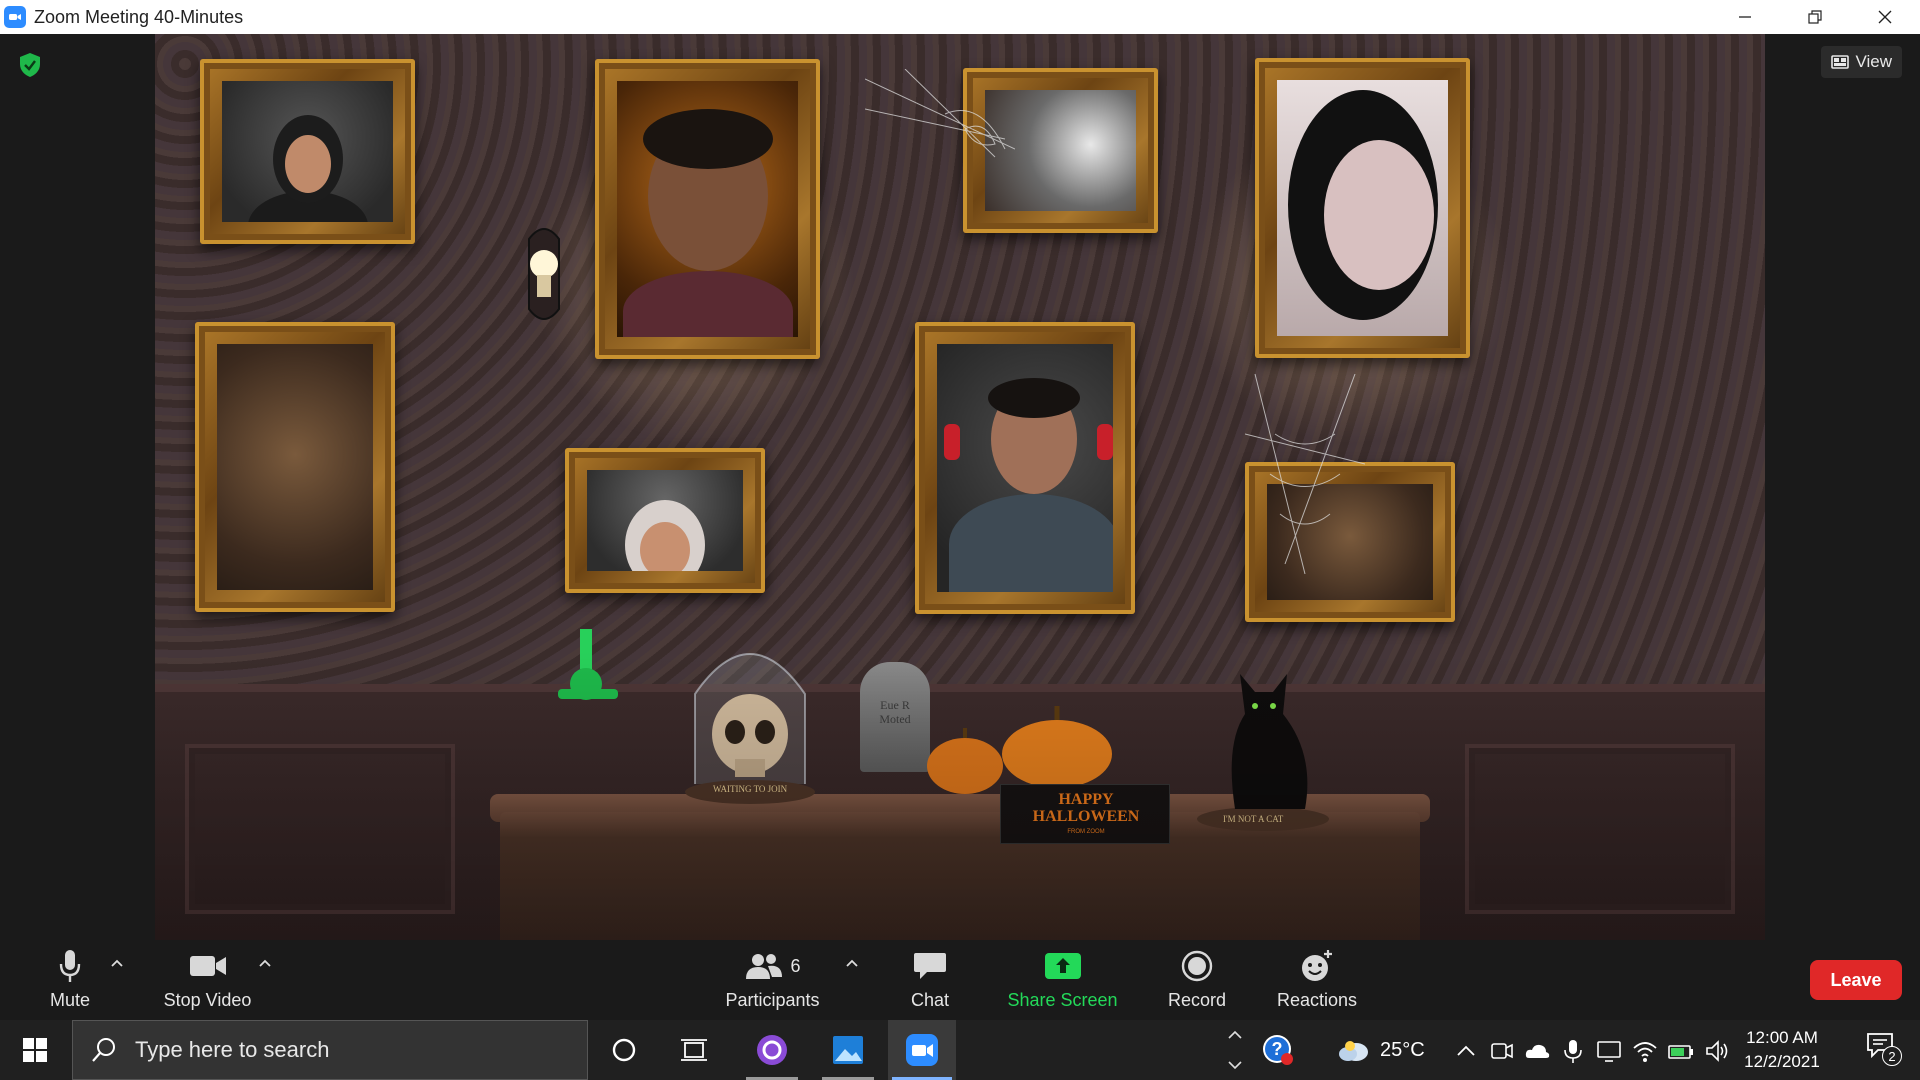 Image resolution: width=1920 pixels, height=1080 pixels. What do you see at coordinates (1235, 1065) in the screenshot?
I see `chevron-down-icon` at bounding box center [1235, 1065].